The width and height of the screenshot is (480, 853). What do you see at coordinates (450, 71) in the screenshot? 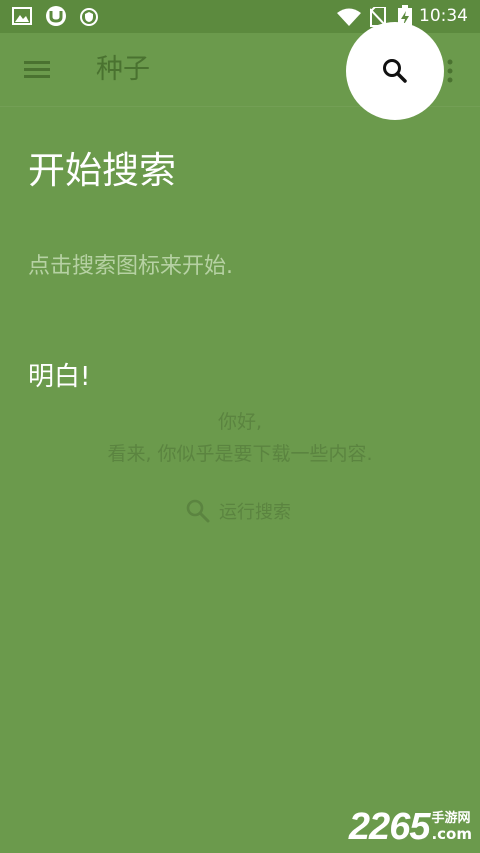
I see `more-vert-icon` at bounding box center [450, 71].